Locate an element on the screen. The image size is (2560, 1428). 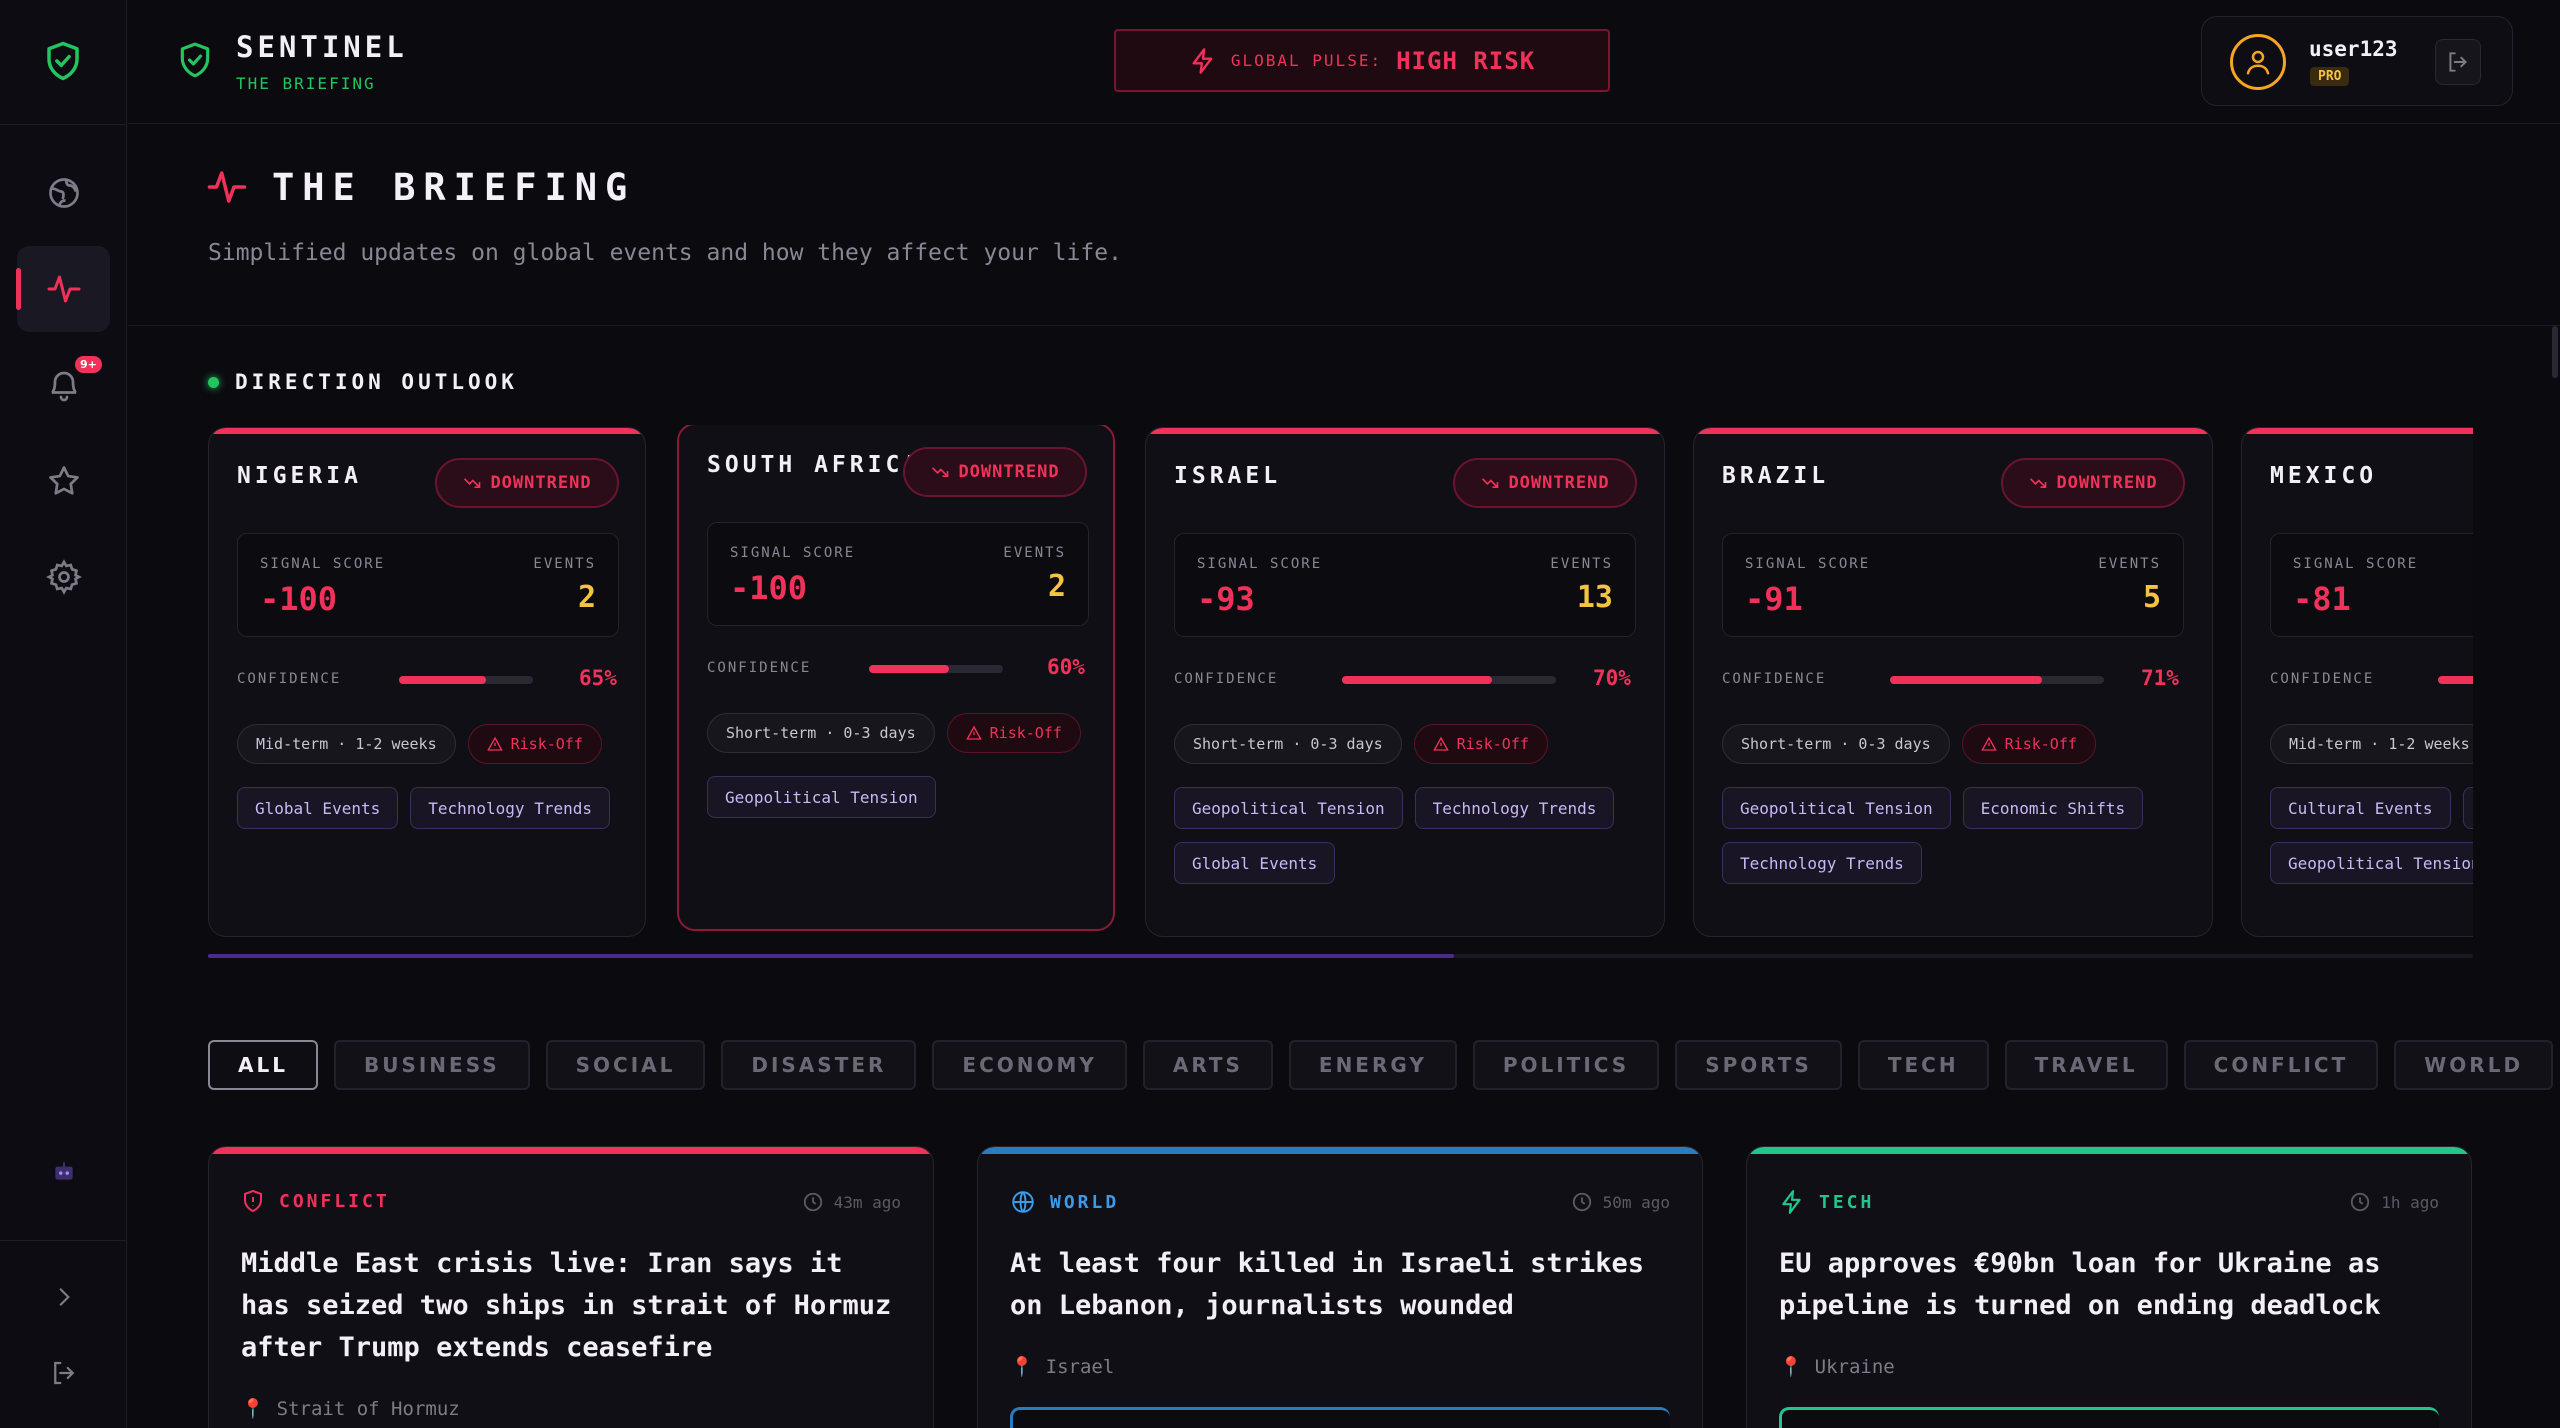
carousel-scroll-thumb is located at coordinates (831, 956).